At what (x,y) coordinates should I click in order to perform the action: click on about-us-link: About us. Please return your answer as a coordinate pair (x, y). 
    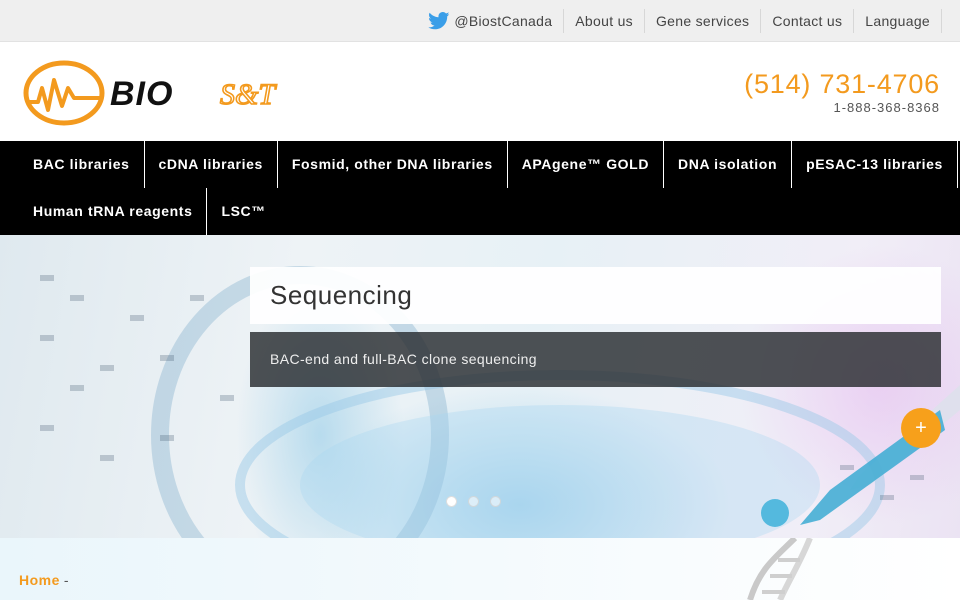
    Looking at the image, I should click on (604, 21).